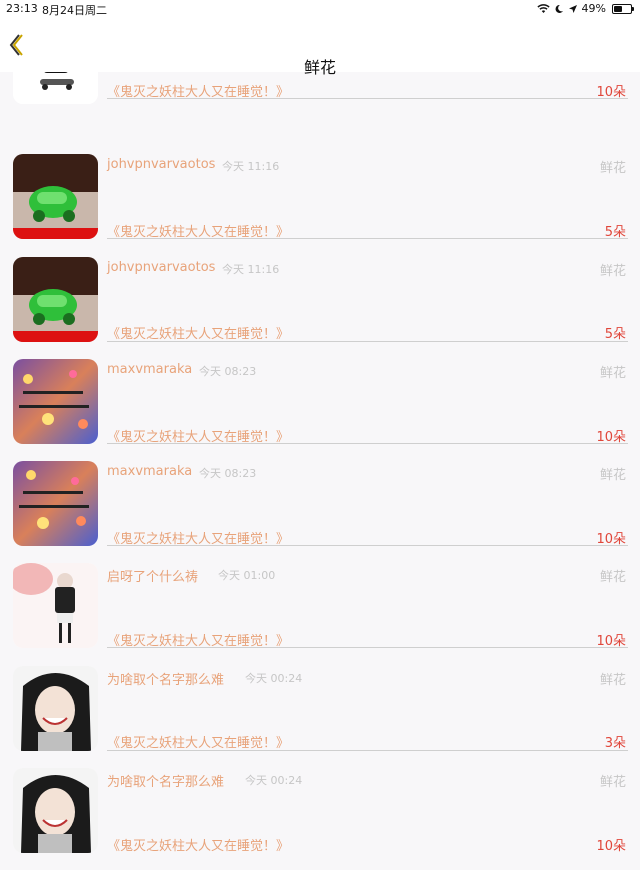 This screenshot has height=870, width=640. What do you see at coordinates (74, 10) in the screenshot?
I see `status-date: 8月24日周二` at bounding box center [74, 10].